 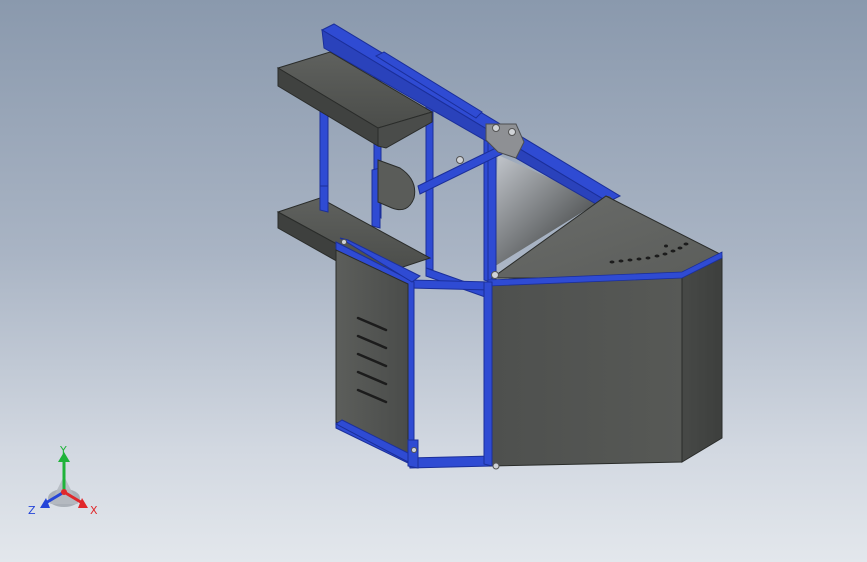 I want to click on box-side-face, so click(x=702, y=359).